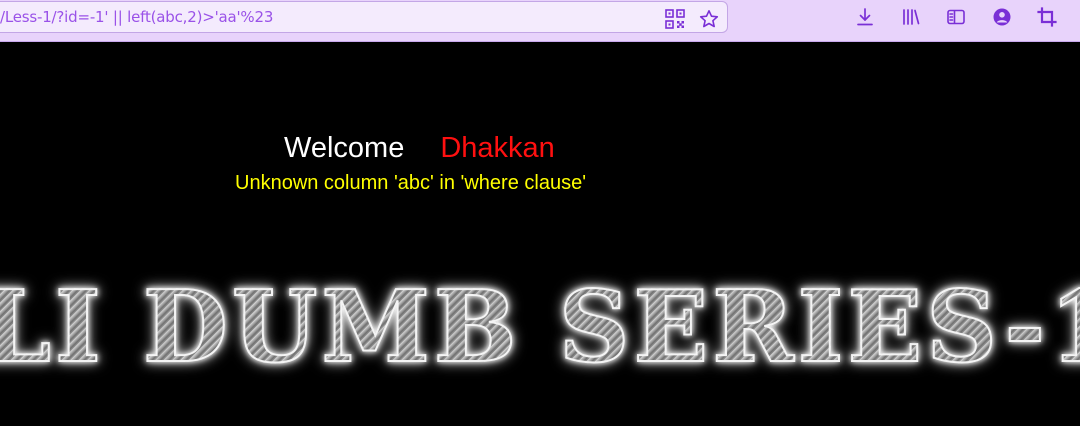 This screenshot has width=1080, height=426. I want to click on browser-toolbar: /Less-1/?id=-1' || left(abc,2)>'aa'%23, so click(540, 21).